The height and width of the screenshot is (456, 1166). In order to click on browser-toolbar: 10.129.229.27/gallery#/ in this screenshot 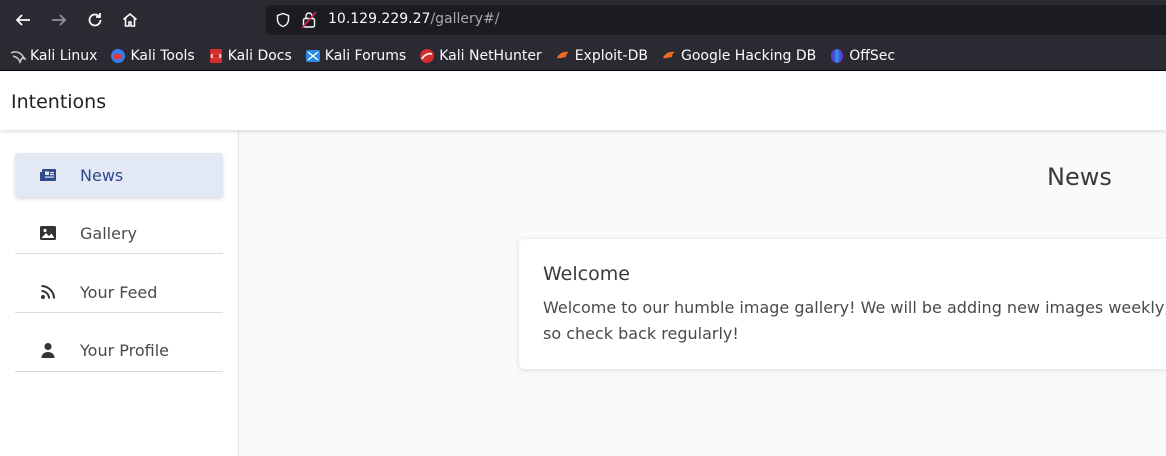, I will do `click(583, 20)`.